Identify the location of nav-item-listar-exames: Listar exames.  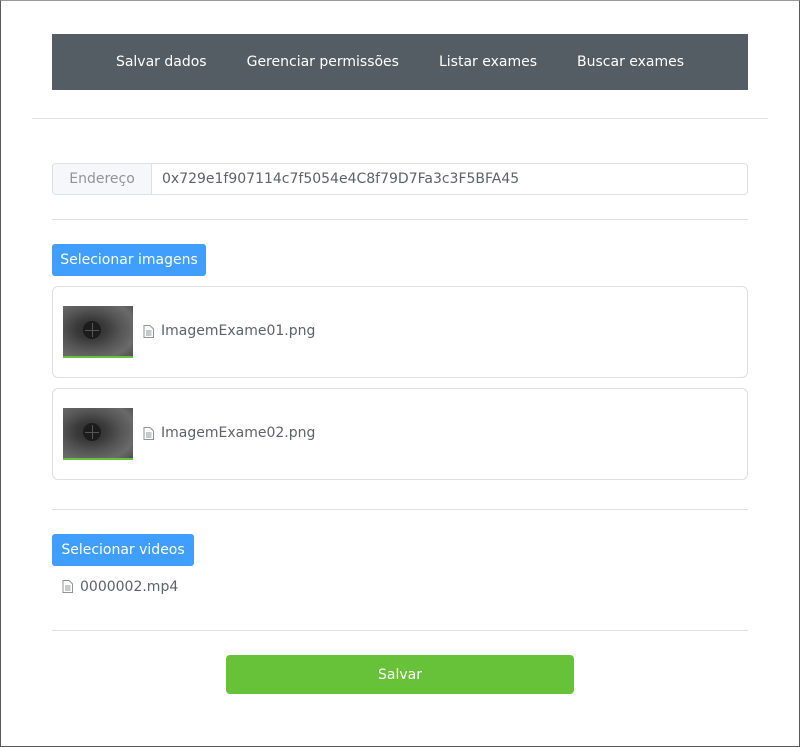
(488, 62).